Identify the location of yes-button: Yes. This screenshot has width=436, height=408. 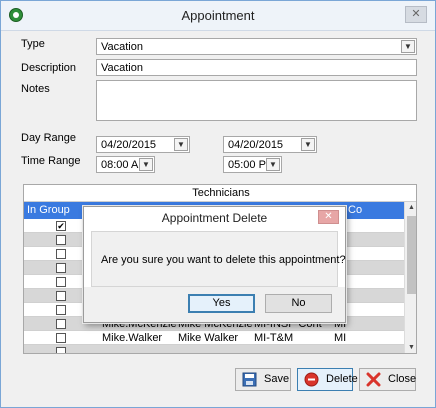
(221, 303).